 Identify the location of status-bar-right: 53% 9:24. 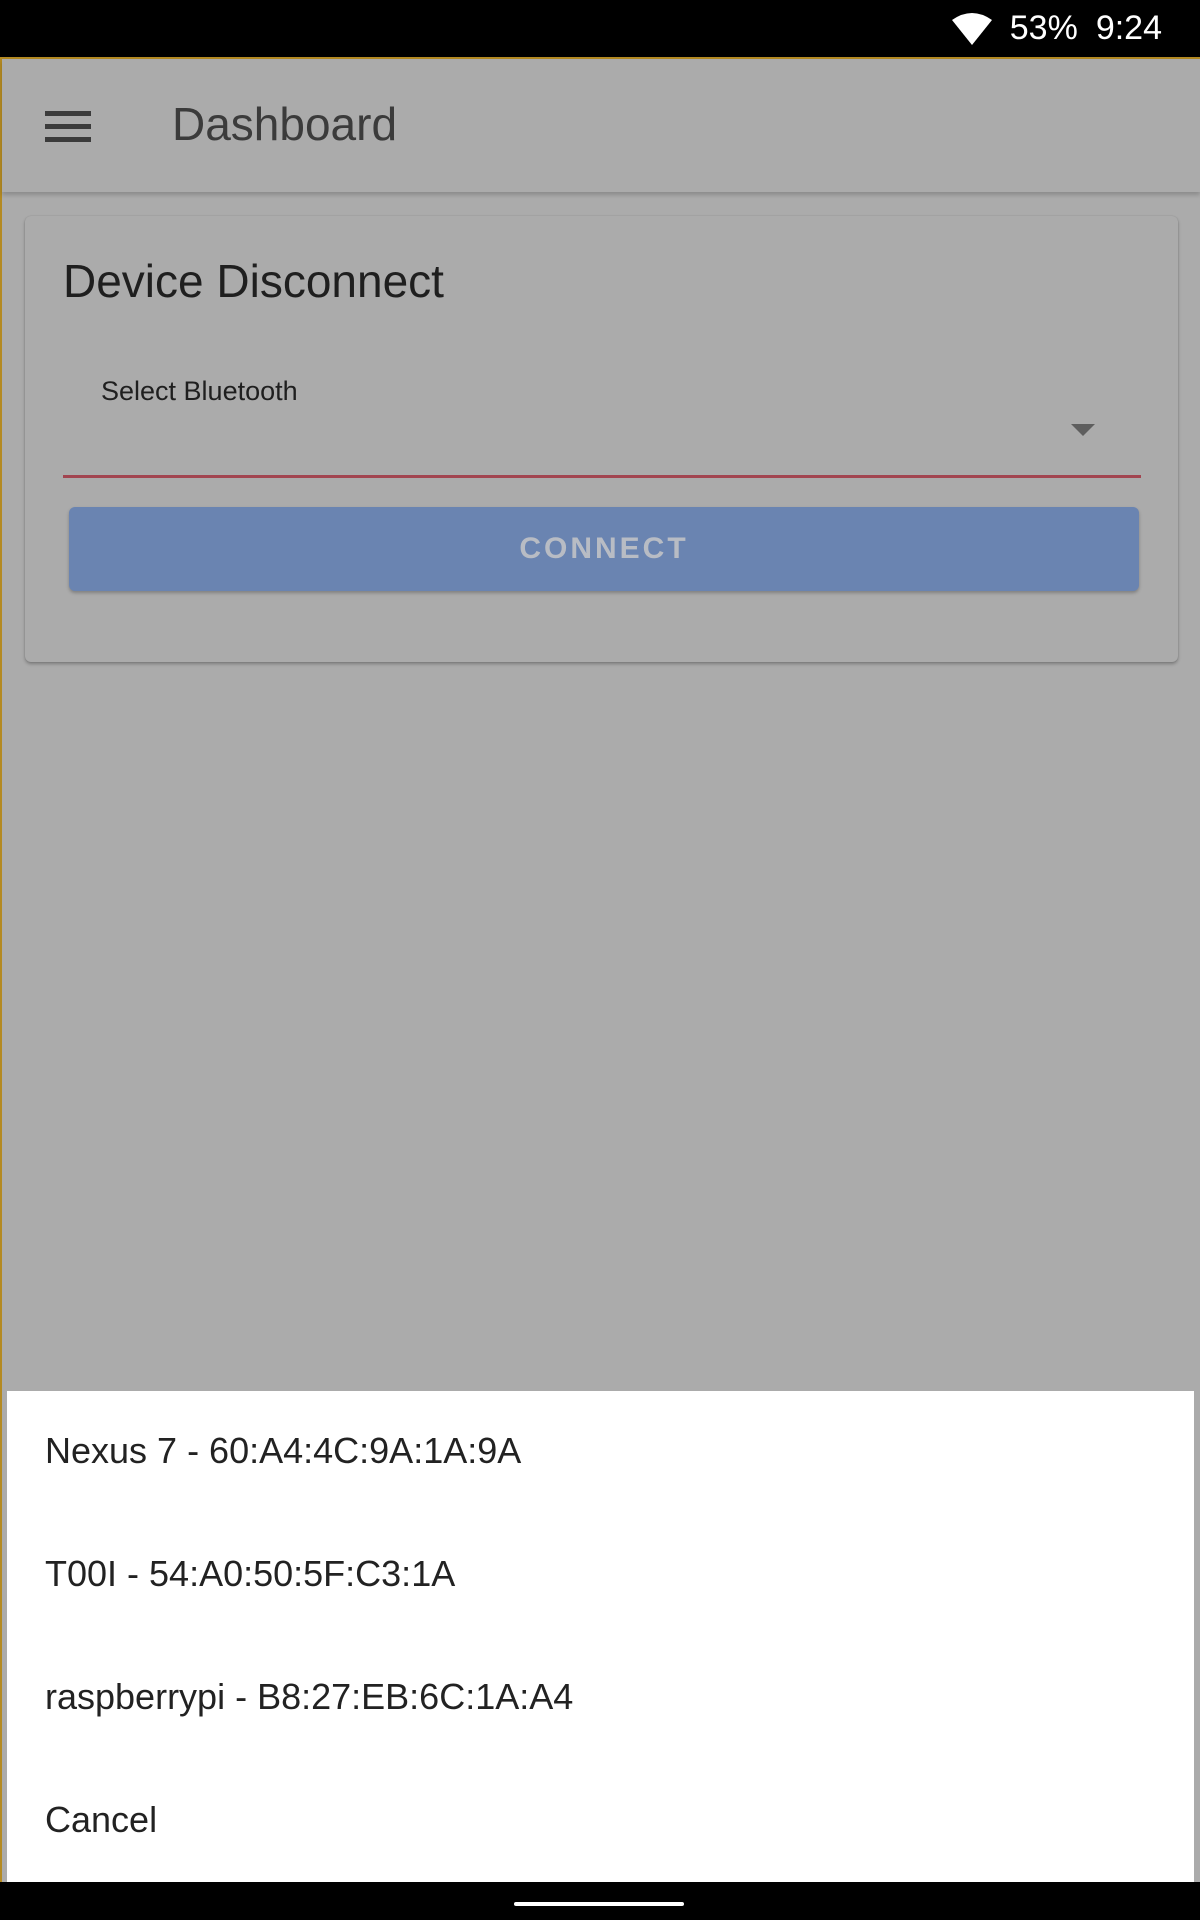
(1056, 28).